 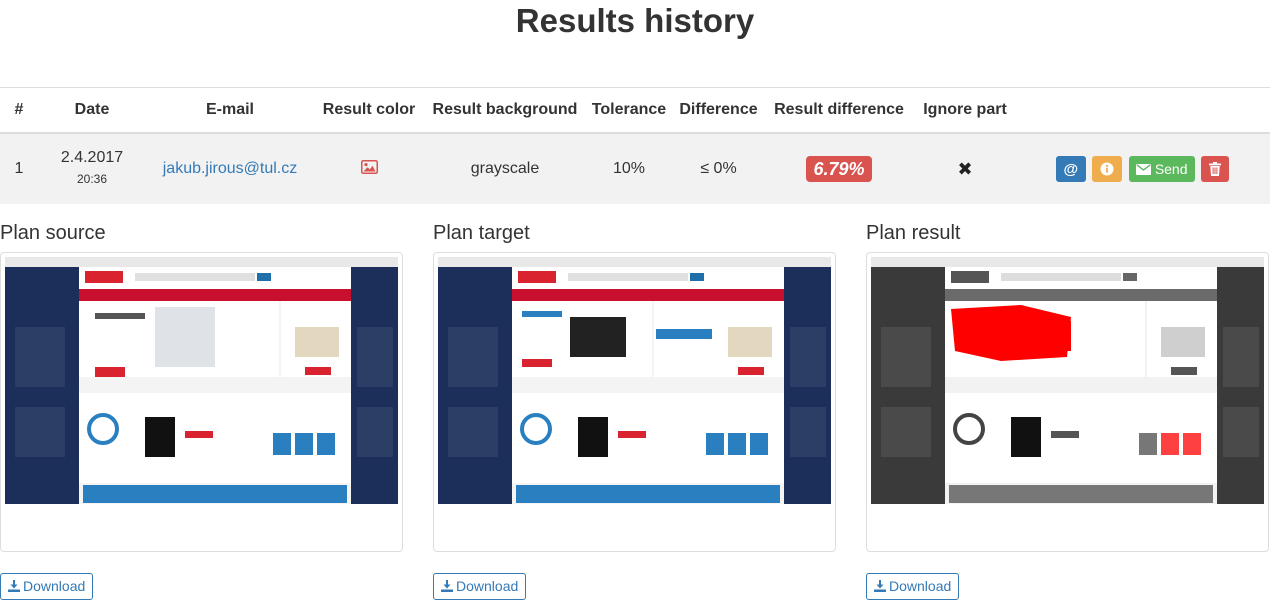 I want to click on header-result-difference: Result difference, so click(x=839, y=110).